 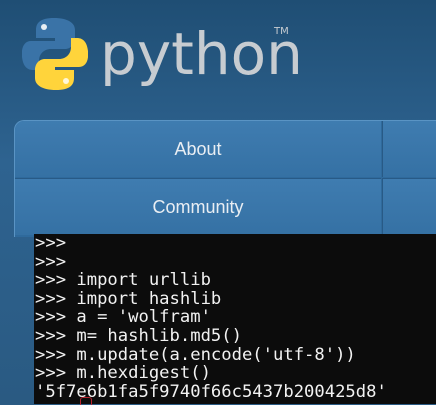 I want to click on trademark-label: TM, so click(x=281, y=31).